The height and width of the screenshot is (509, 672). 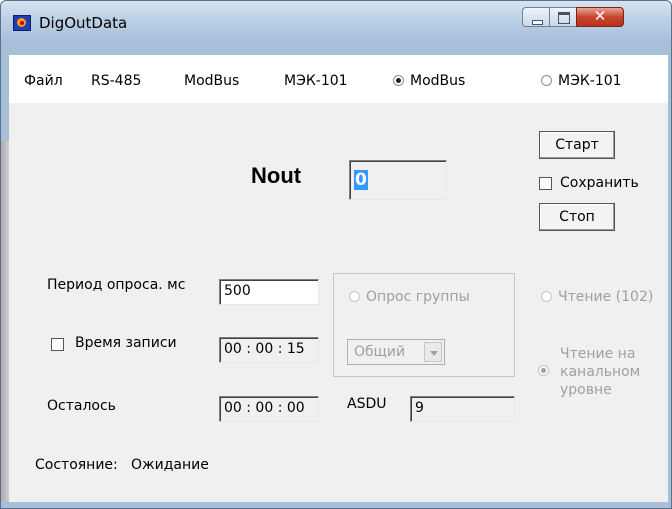 What do you see at coordinates (536, 17) in the screenshot?
I see `minimize-button` at bounding box center [536, 17].